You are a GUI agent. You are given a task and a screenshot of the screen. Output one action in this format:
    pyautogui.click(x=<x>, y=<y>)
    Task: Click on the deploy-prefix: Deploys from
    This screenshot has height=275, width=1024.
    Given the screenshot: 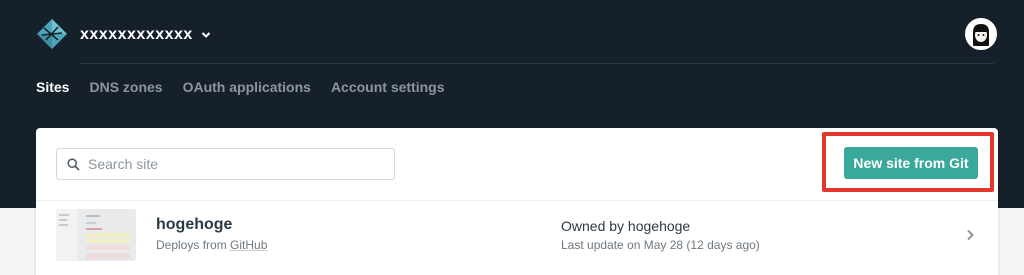 What is the action you would take?
    pyautogui.click(x=193, y=245)
    